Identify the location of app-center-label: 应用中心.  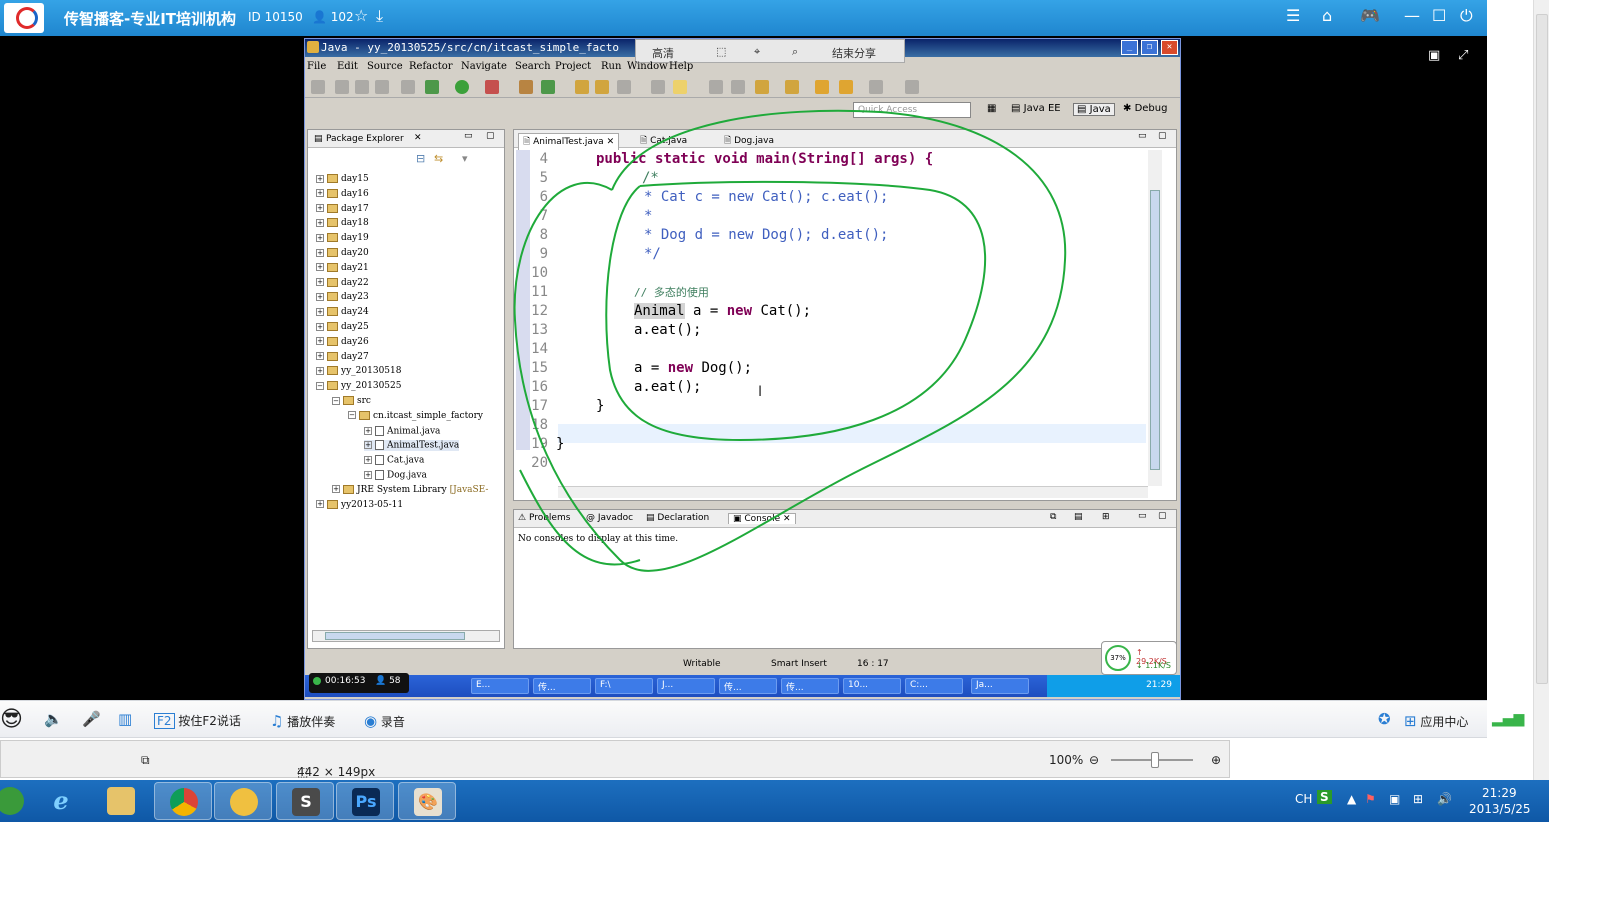
(1444, 722).